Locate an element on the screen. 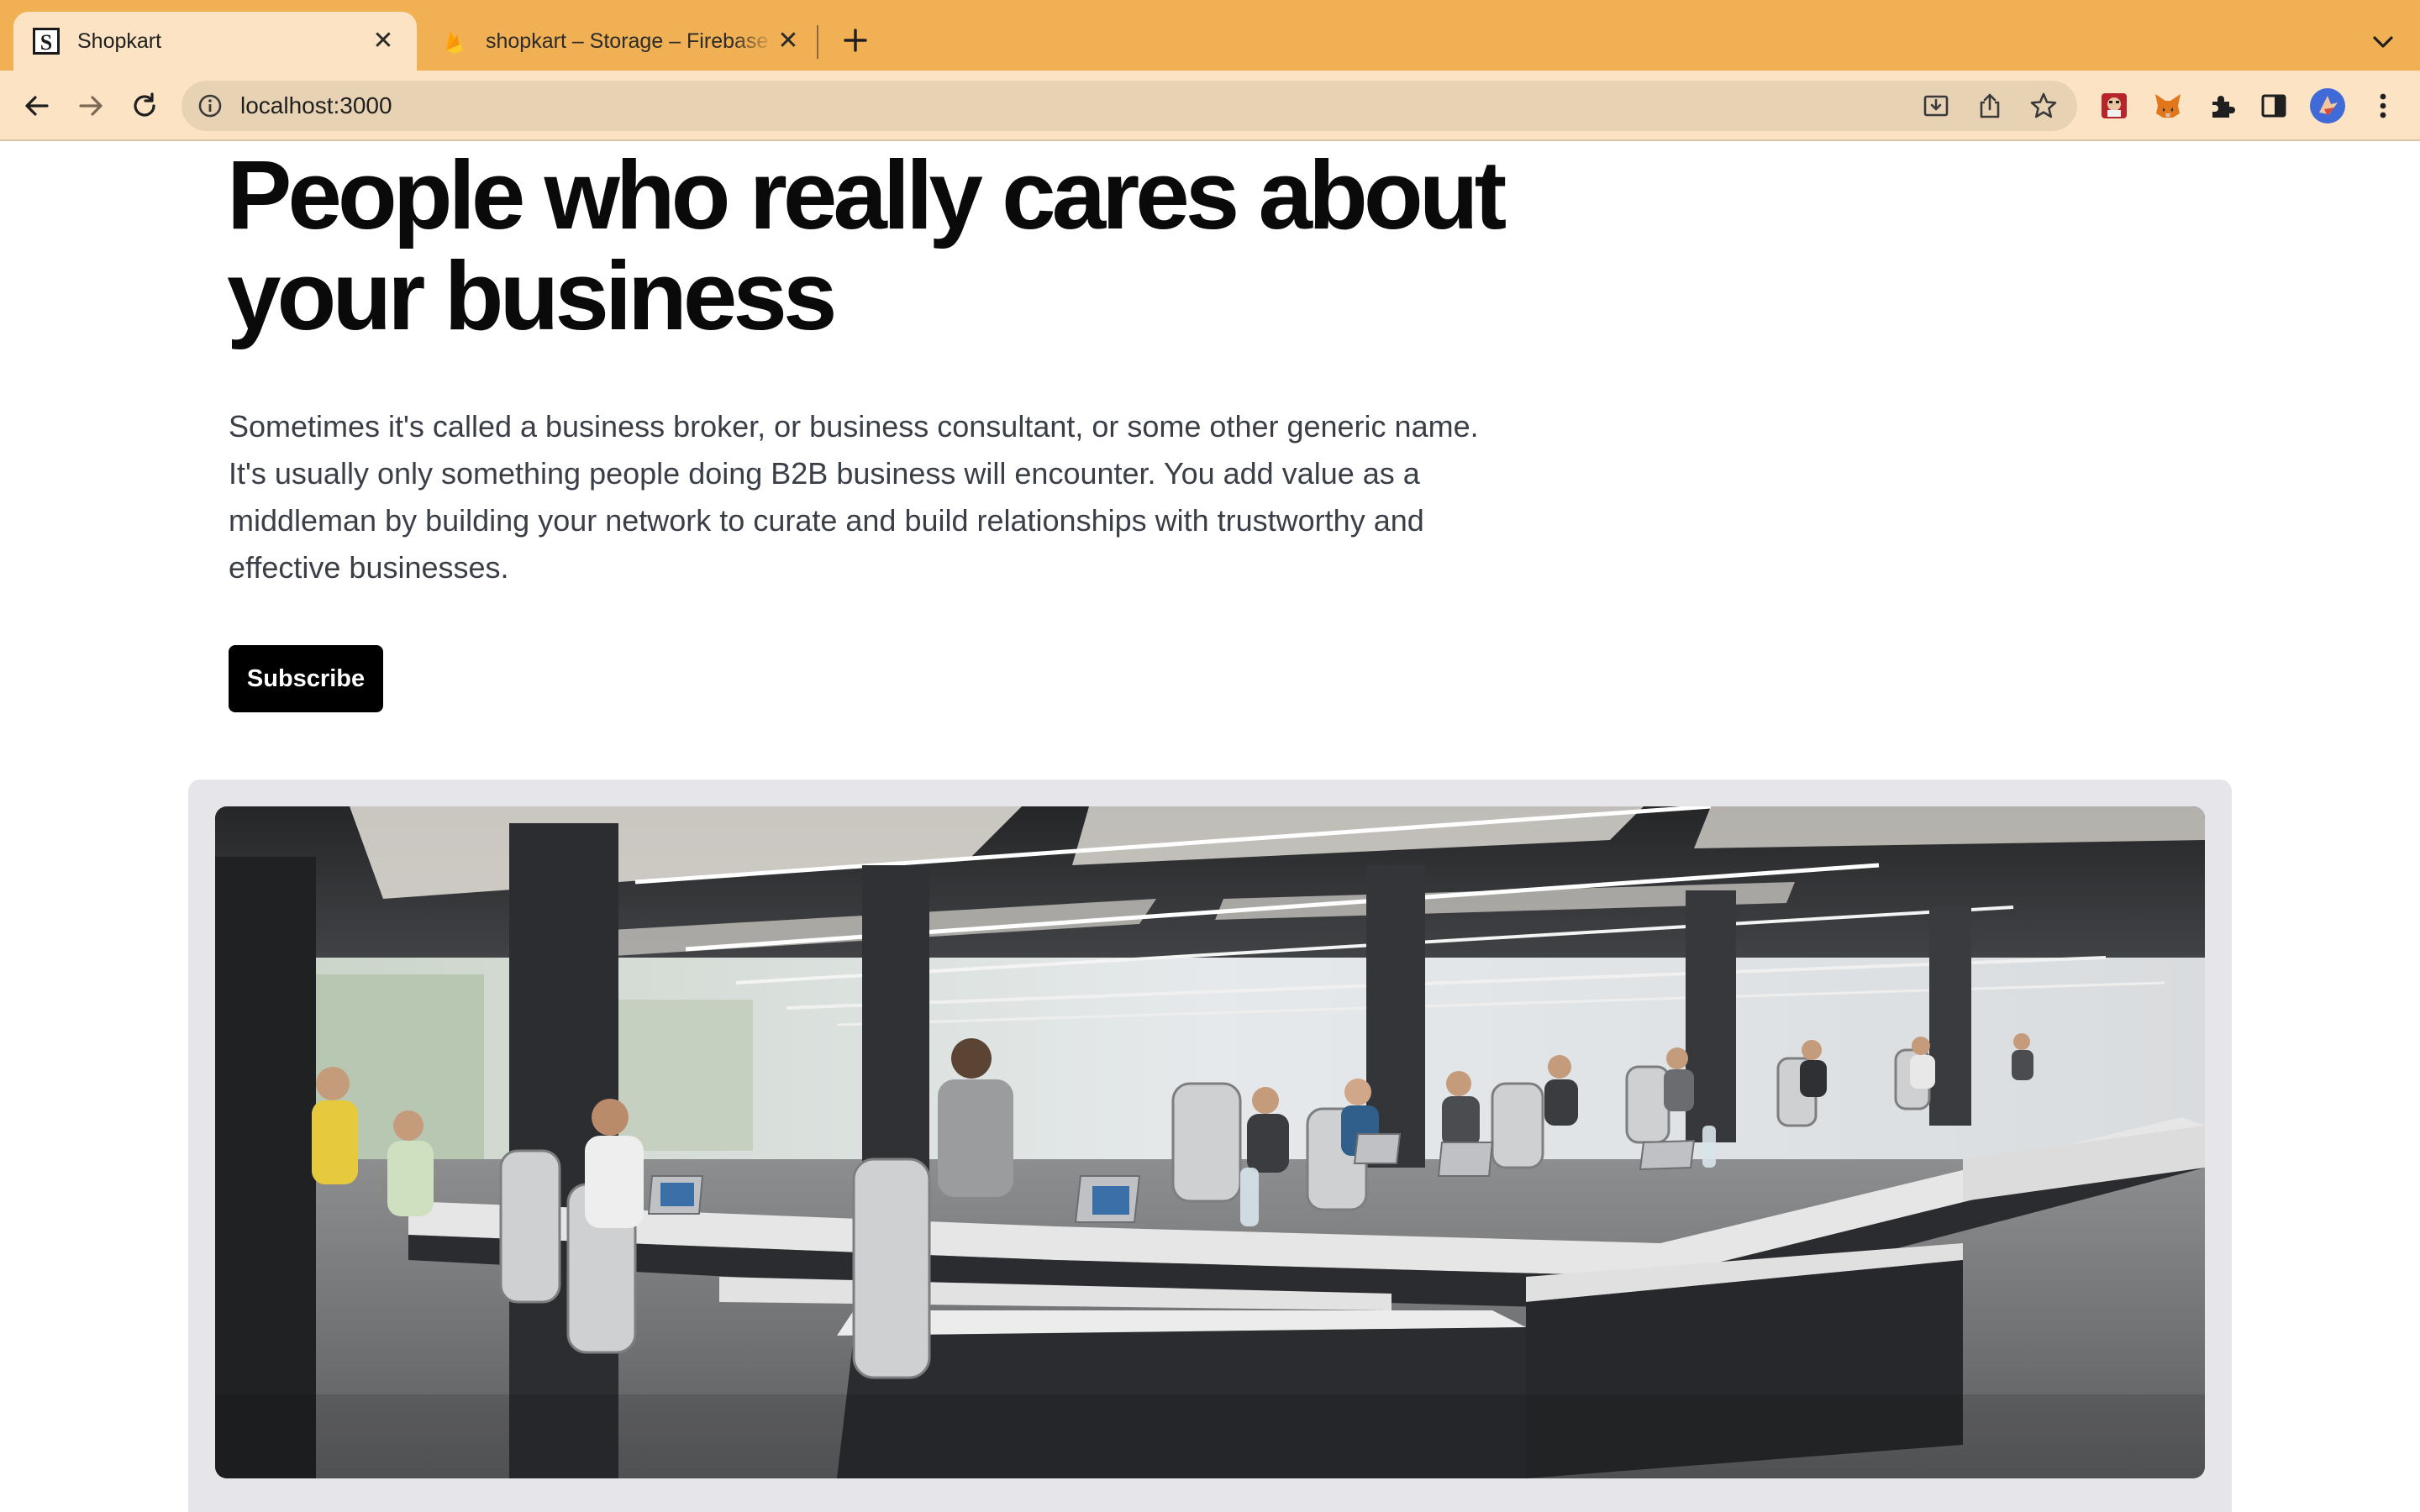 The height and width of the screenshot is (1512, 2420). tab-title: Shopkart is located at coordinates (120, 41).